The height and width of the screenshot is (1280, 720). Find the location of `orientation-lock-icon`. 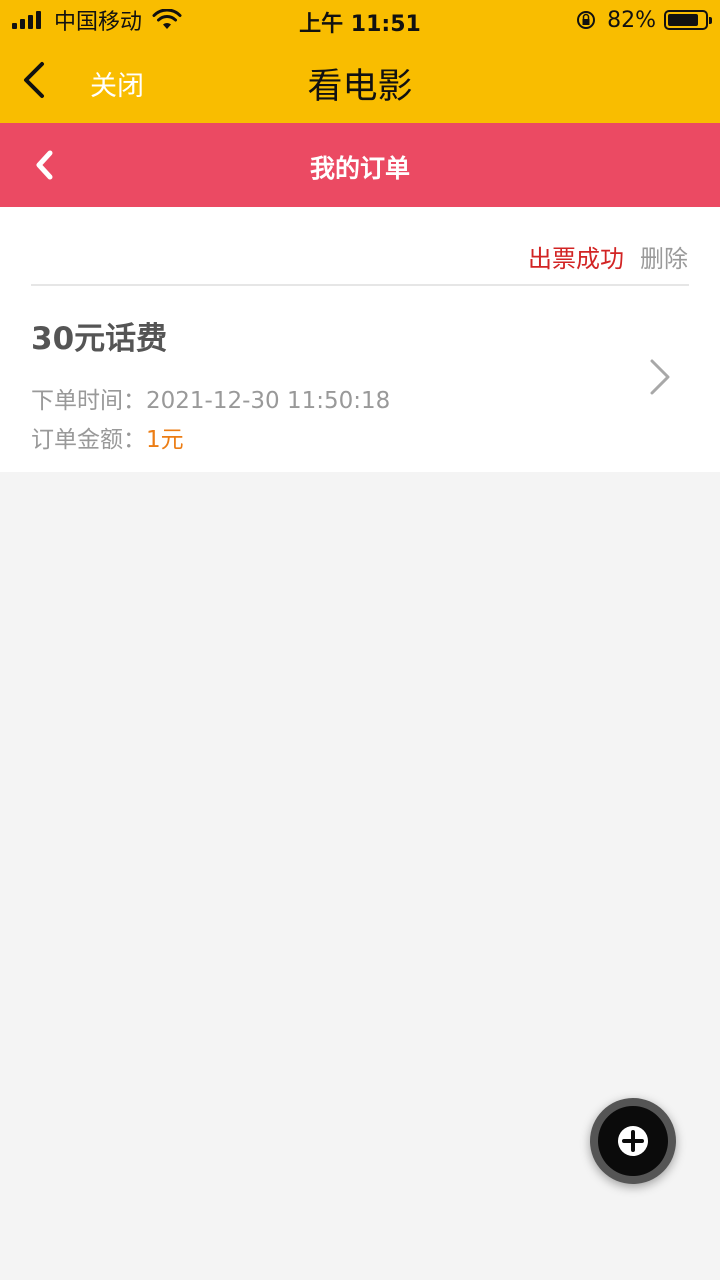

orientation-lock-icon is located at coordinates (586, 20).